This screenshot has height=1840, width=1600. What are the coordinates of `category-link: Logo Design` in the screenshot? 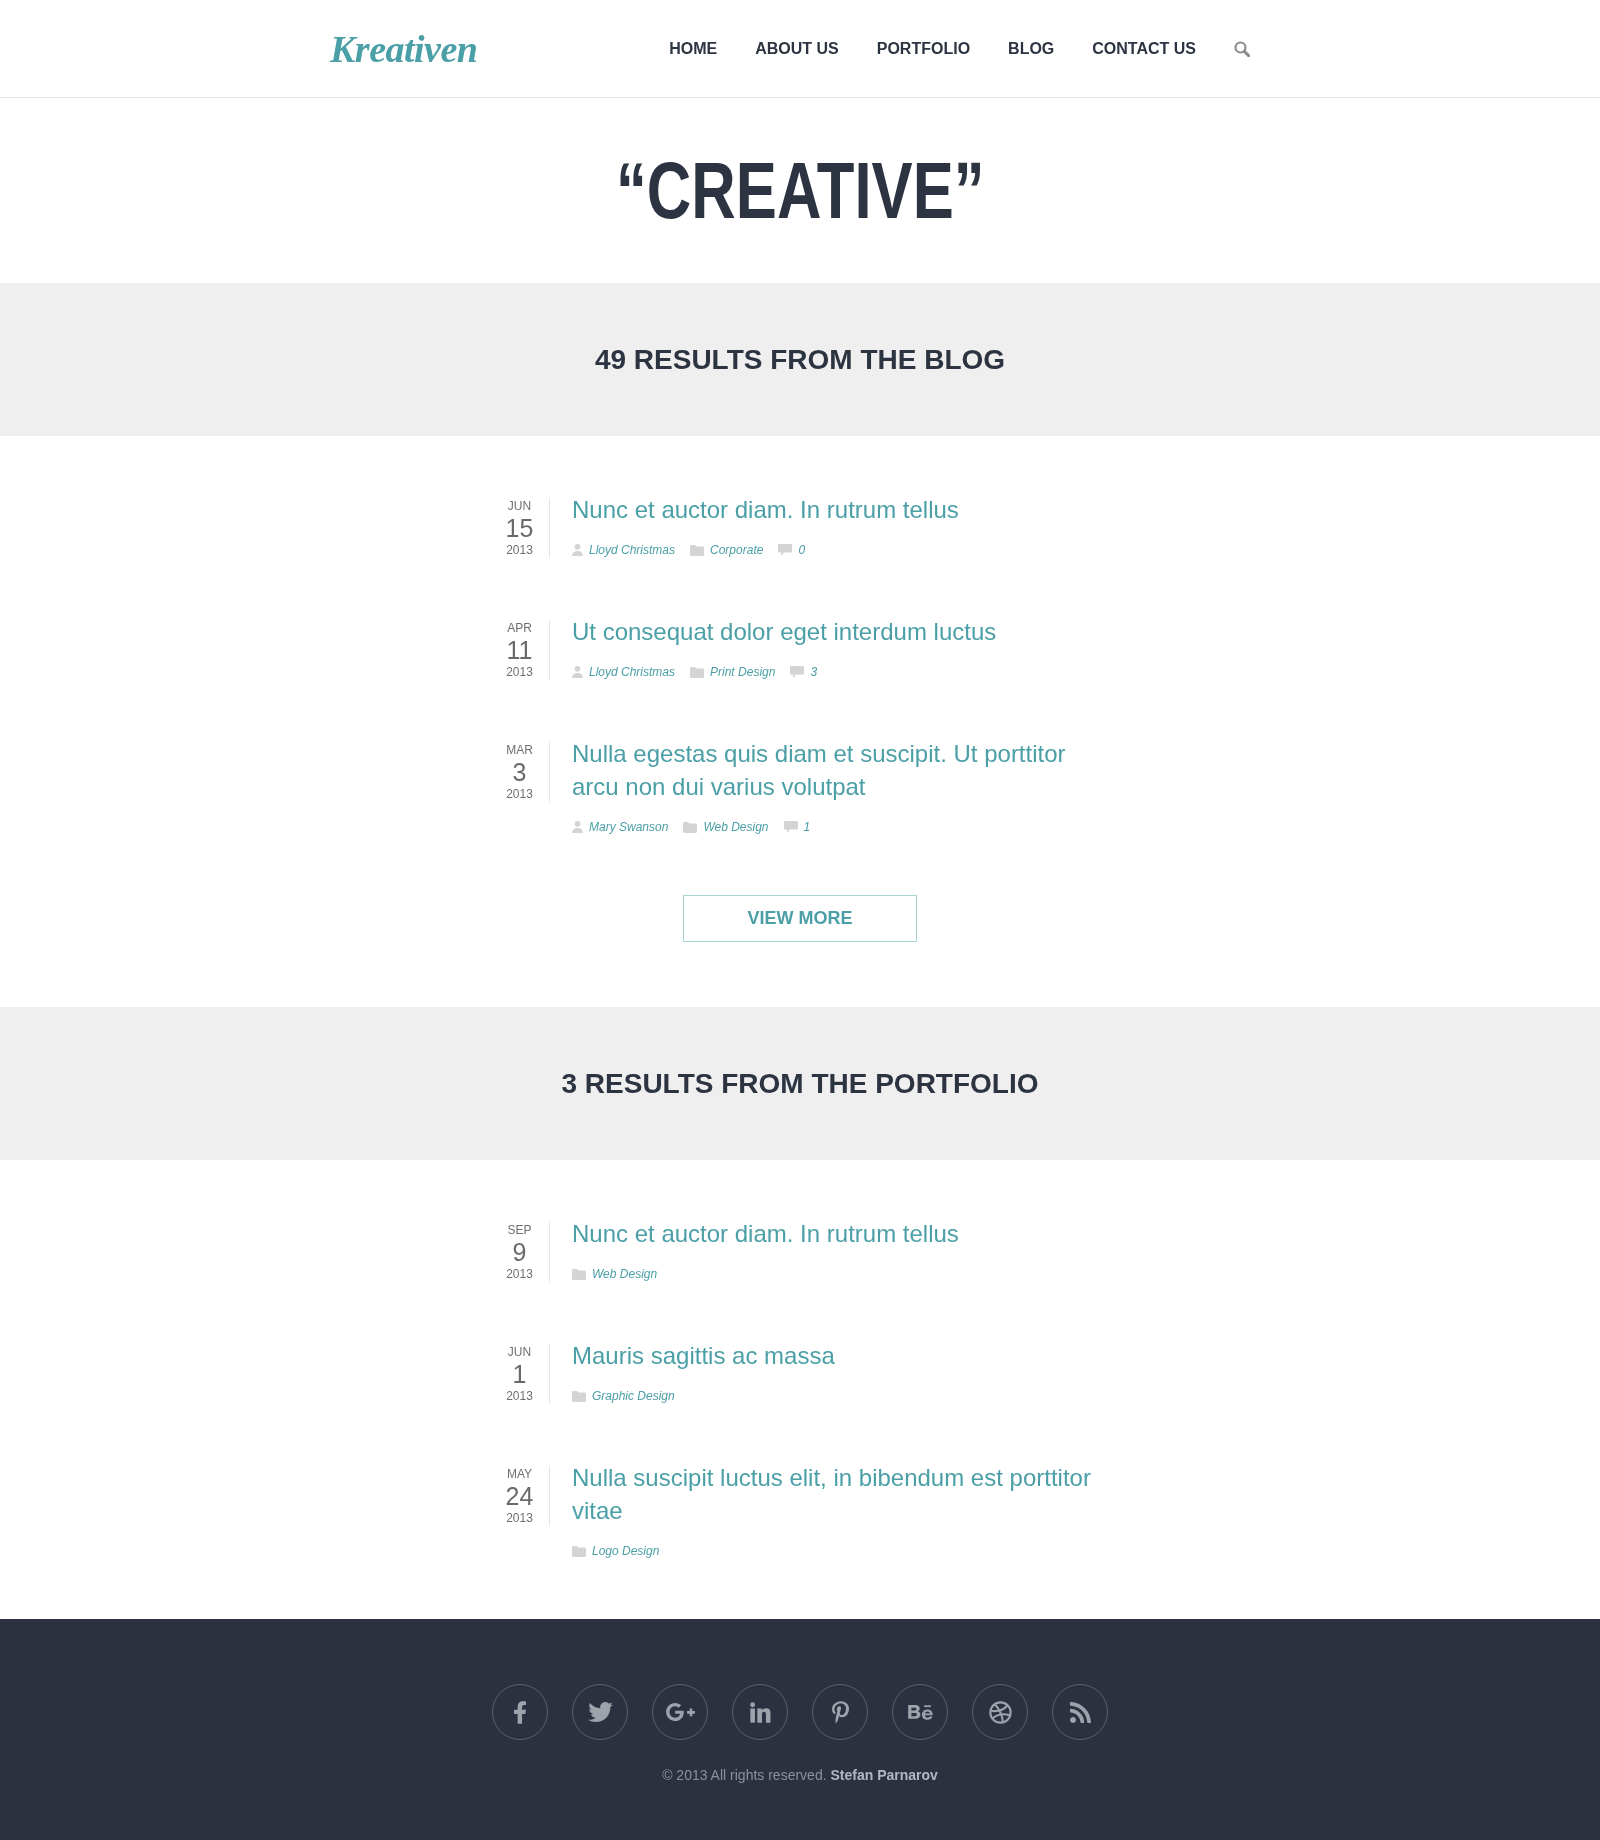 It's located at (626, 1551).